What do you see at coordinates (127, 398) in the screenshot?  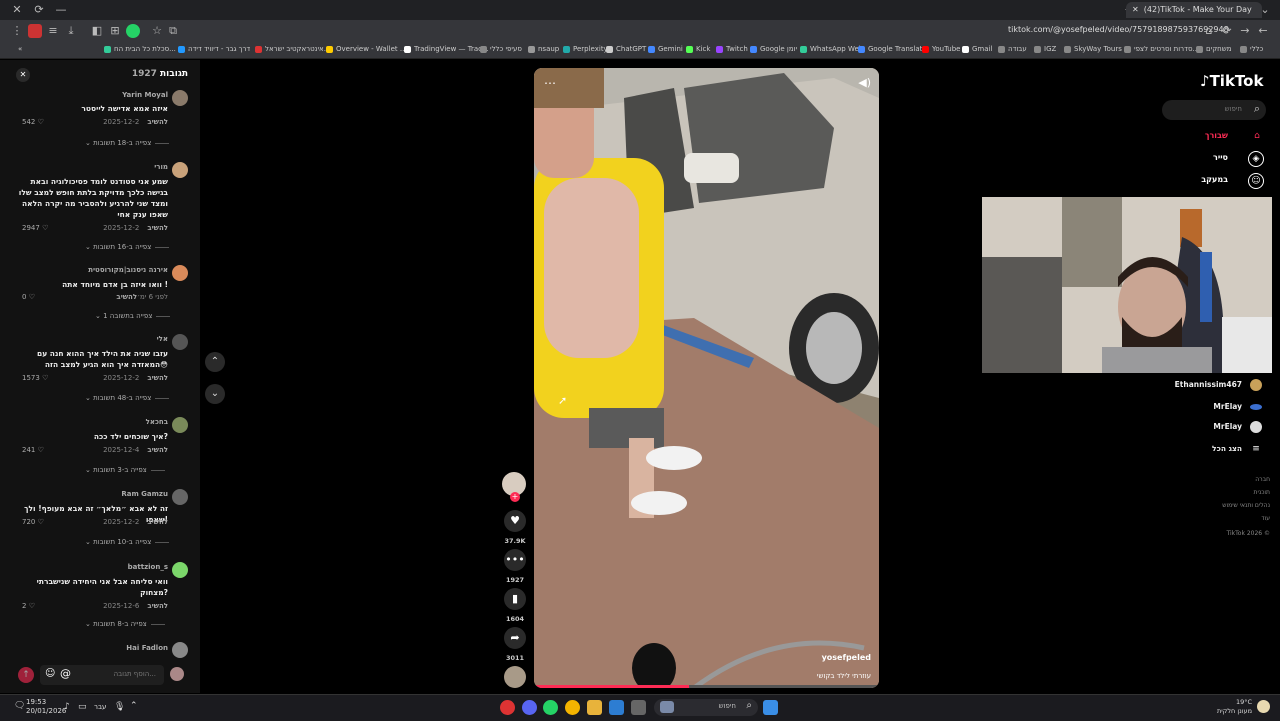 I see `view-replies-link: ⌄ צפייה ב-48 תשובות` at bounding box center [127, 398].